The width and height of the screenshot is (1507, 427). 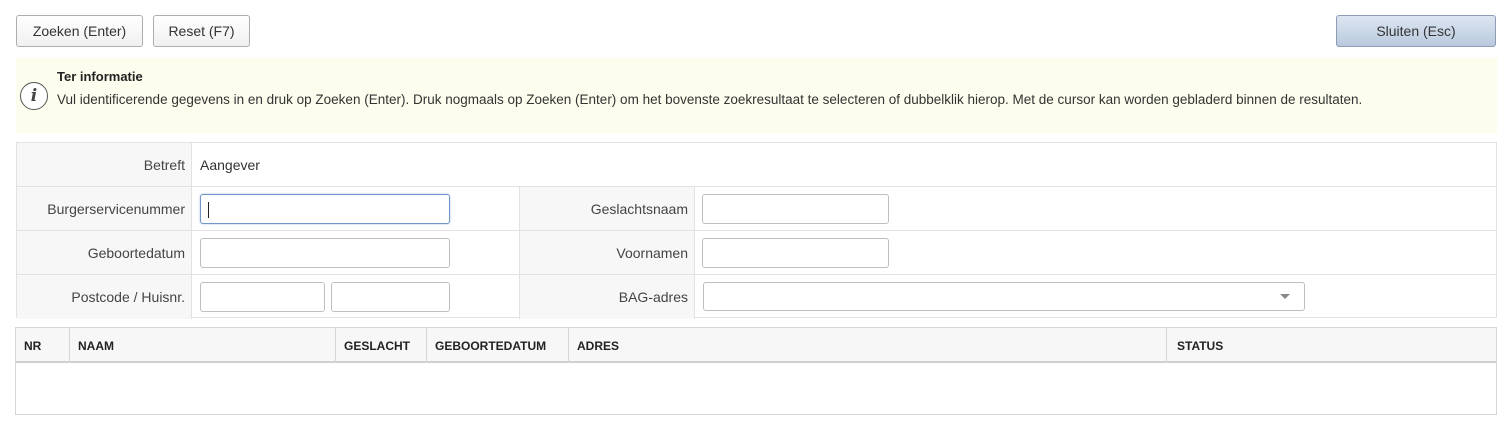 I want to click on column-header-status: STATUS, so click(x=1331, y=345).